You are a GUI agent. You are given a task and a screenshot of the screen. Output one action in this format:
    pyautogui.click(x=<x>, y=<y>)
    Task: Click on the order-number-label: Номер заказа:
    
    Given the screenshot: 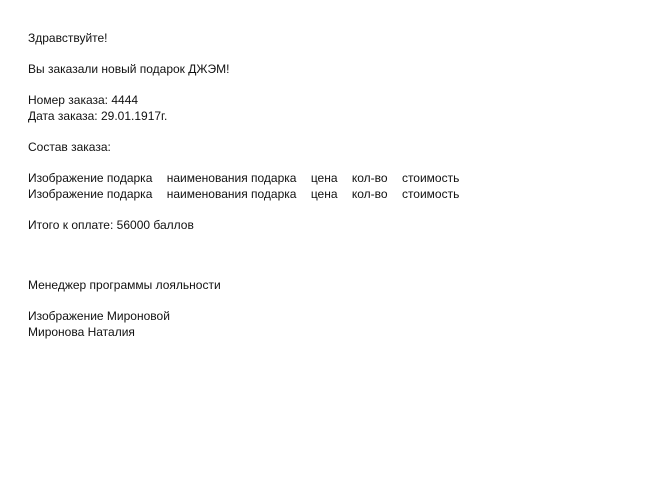 What is the action you would take?
    pyautogui.click(x=68, y=100)
    